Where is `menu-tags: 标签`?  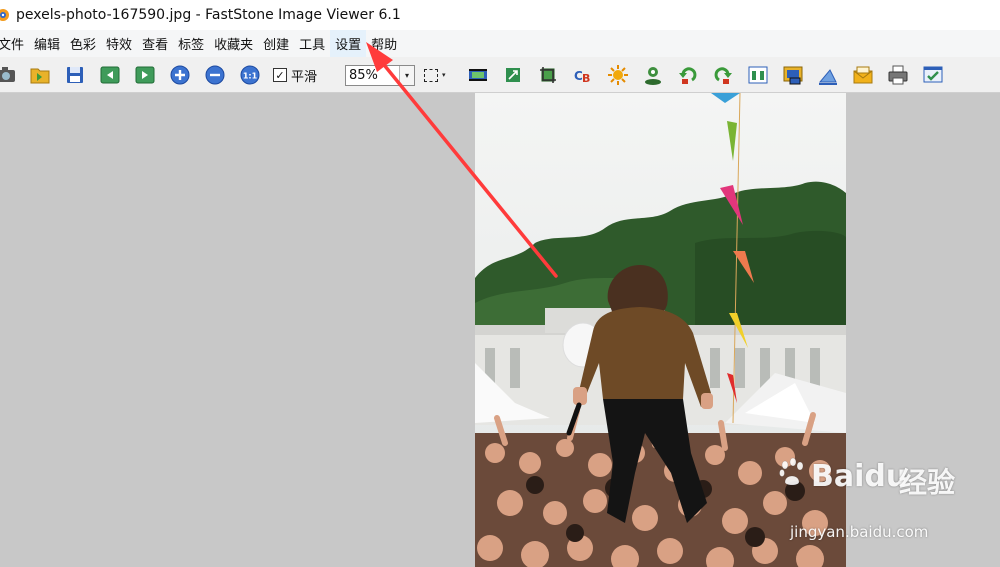 menu-tags: 标签 is located at coordinates (191, 43).